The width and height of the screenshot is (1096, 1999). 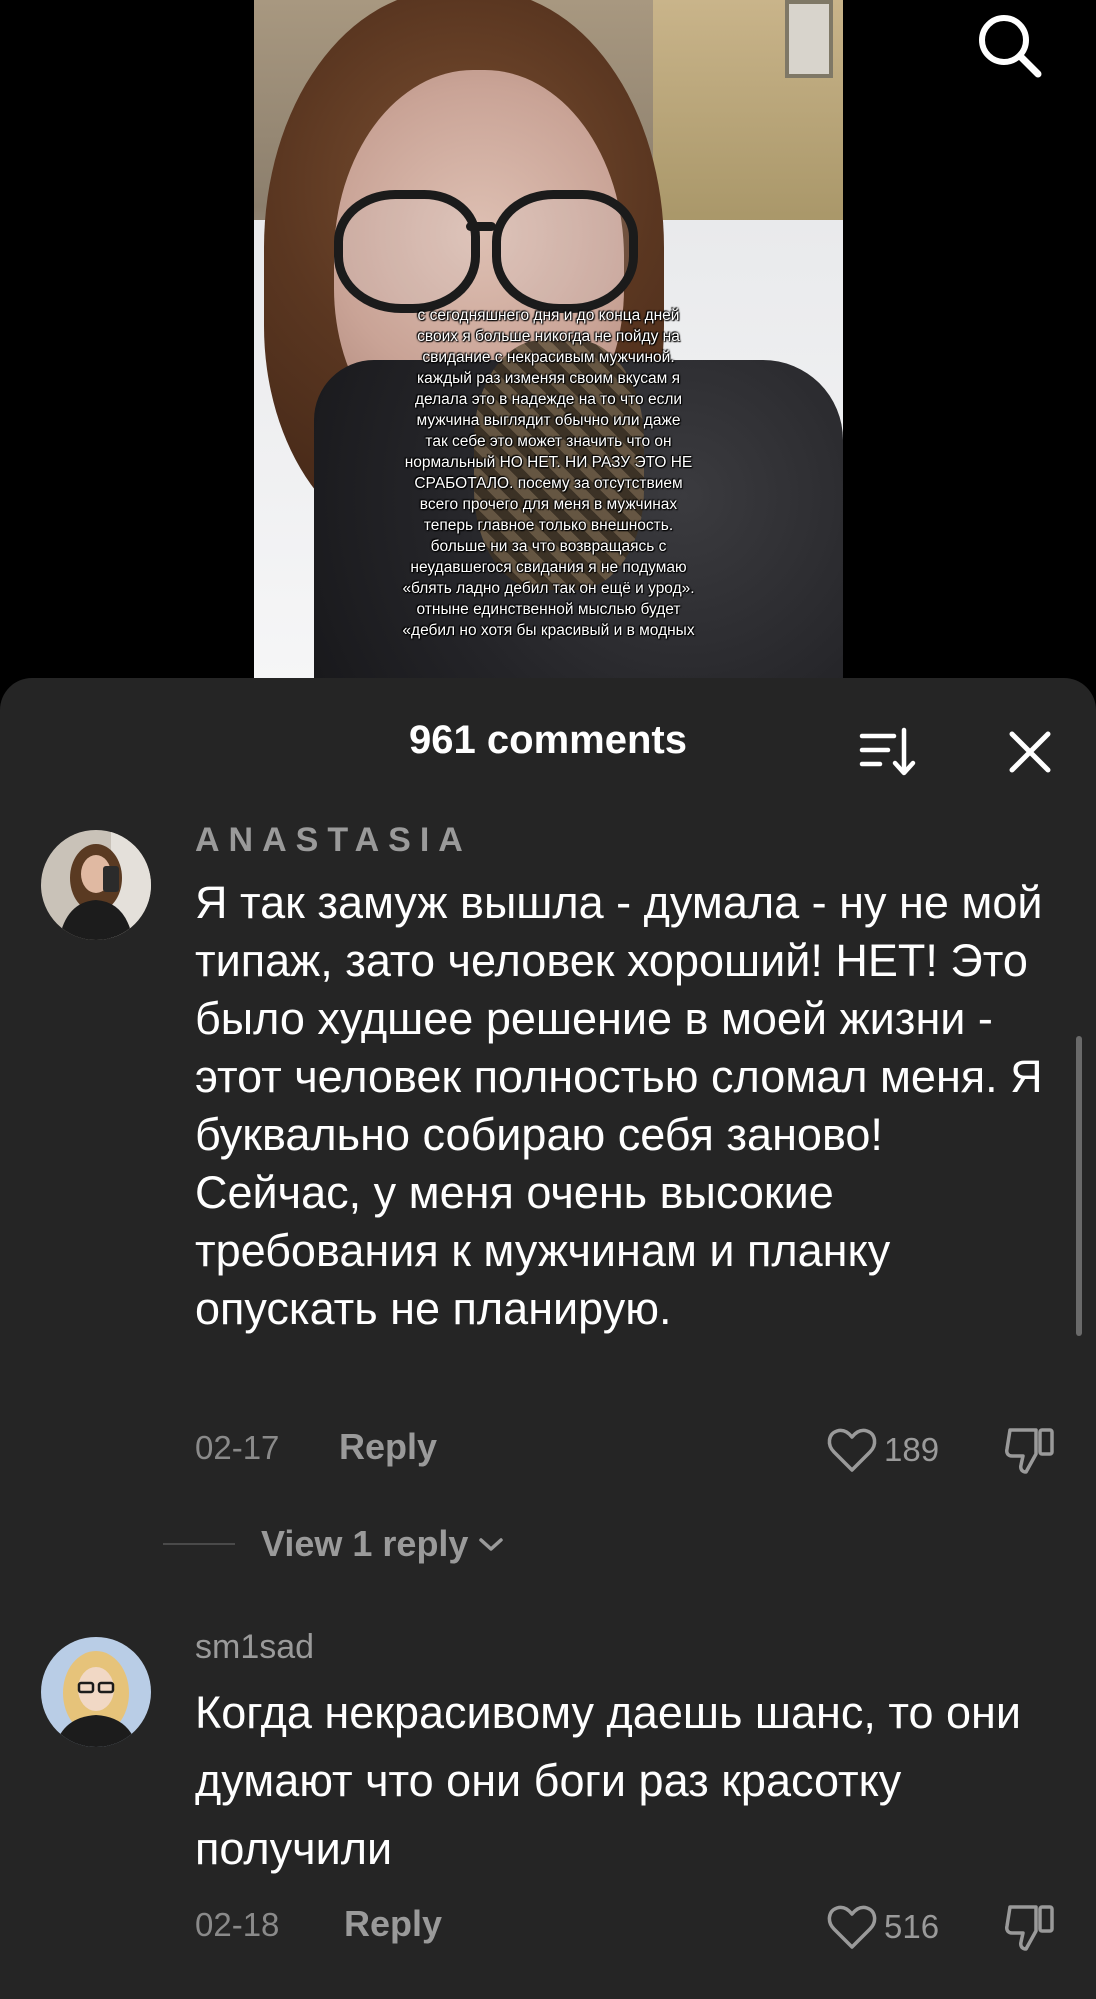 I want to click on search-icon, so click(x=1010, y=46).